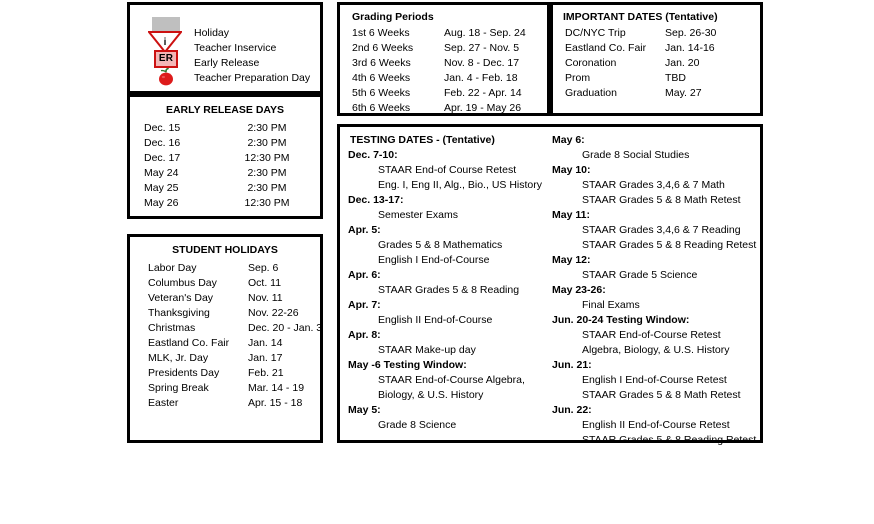 The image size is (874, 524). What do you see at coordinates (572, 365) in the screenshot?
I see `testing-date-head: Jun. 21:` at bounding box center [572, 365].